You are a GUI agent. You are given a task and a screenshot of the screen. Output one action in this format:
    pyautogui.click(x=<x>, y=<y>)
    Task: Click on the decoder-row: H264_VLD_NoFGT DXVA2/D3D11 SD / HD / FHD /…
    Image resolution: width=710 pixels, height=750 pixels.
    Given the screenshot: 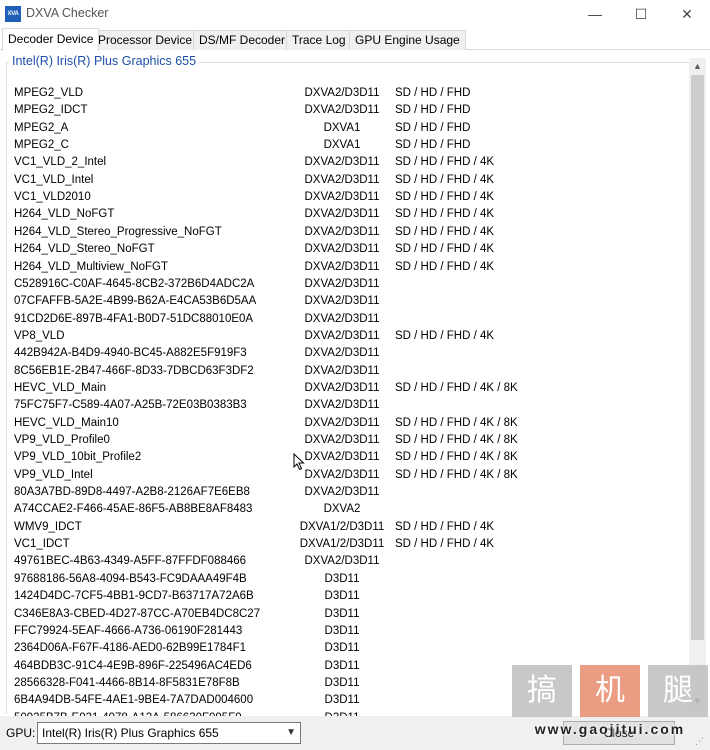 What is the action you would take?
    pyautogui.click(x=352, y=214)
    